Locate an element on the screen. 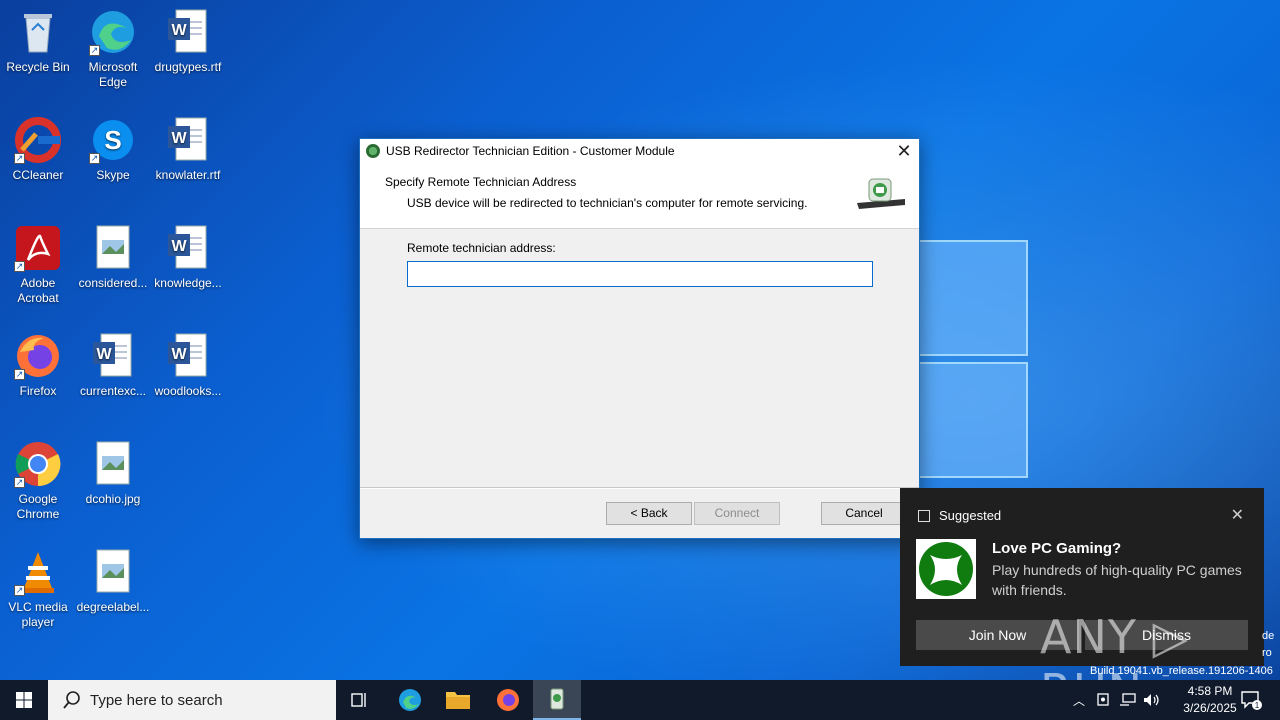 The width and height of the screenshot is (1280, 720). task-view-button is located at coordinates (360, 700).